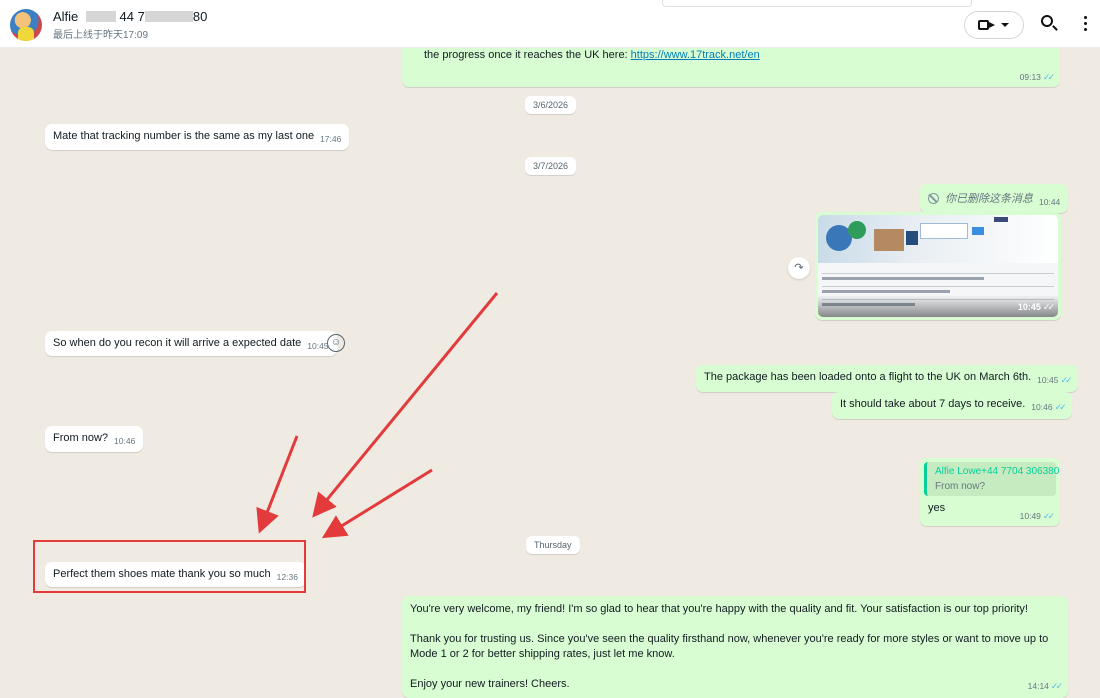  What do you see at coordinates (1047, 21) in the screenshot?
I see `search-icon` at bounding box center [1047, 21].